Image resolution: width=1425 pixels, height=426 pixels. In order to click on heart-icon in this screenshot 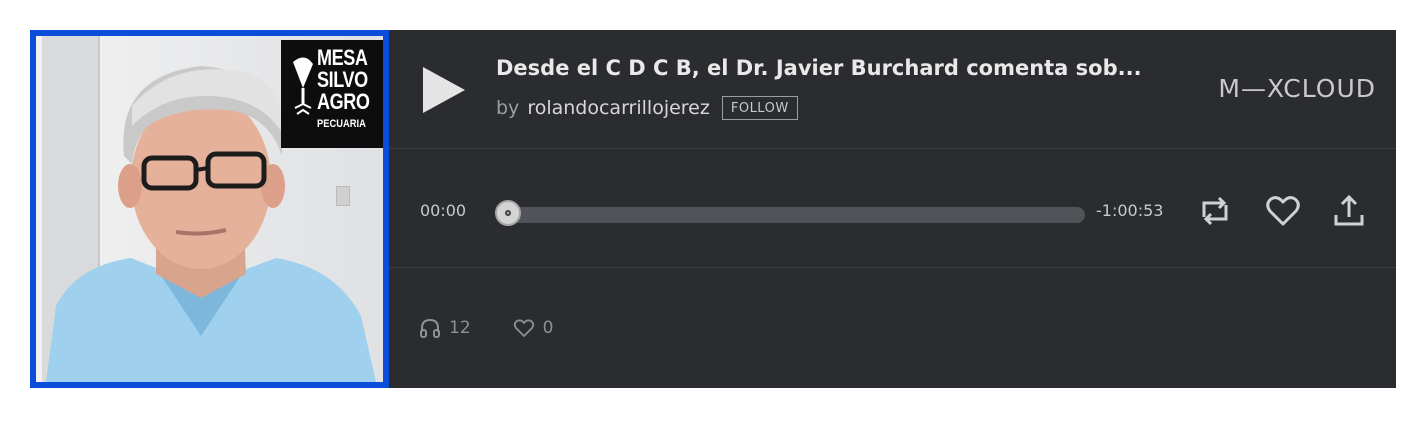, I will do `click(1283, 211)`.